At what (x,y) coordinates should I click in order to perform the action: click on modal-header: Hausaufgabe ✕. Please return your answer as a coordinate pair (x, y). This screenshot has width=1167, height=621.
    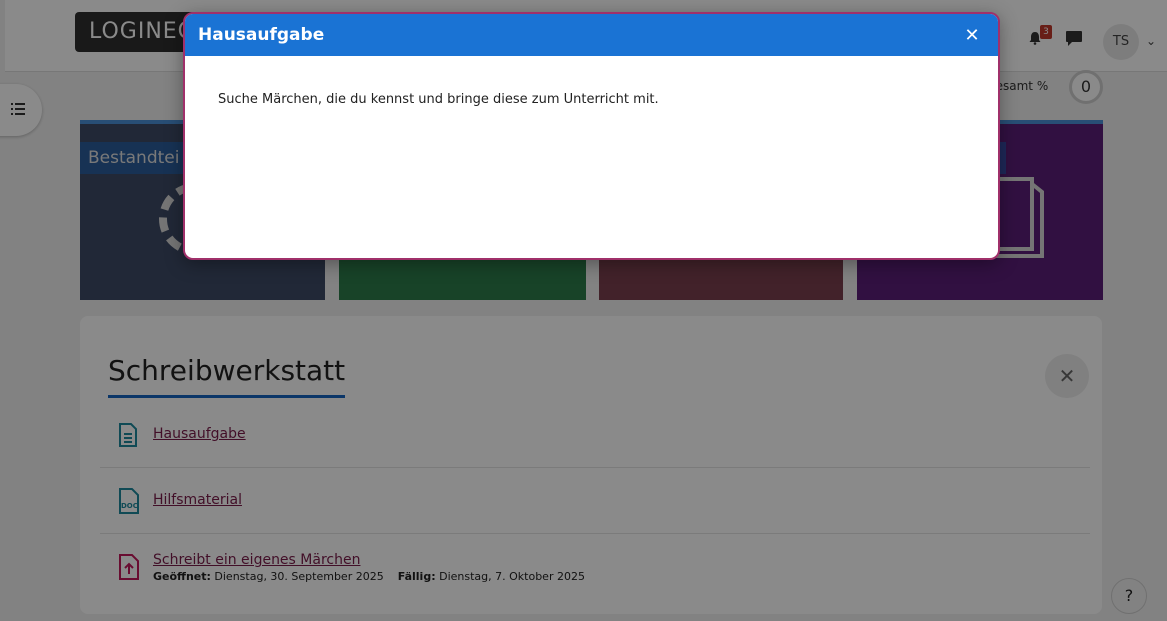
    Looking at the image, I should click on (591, 35).